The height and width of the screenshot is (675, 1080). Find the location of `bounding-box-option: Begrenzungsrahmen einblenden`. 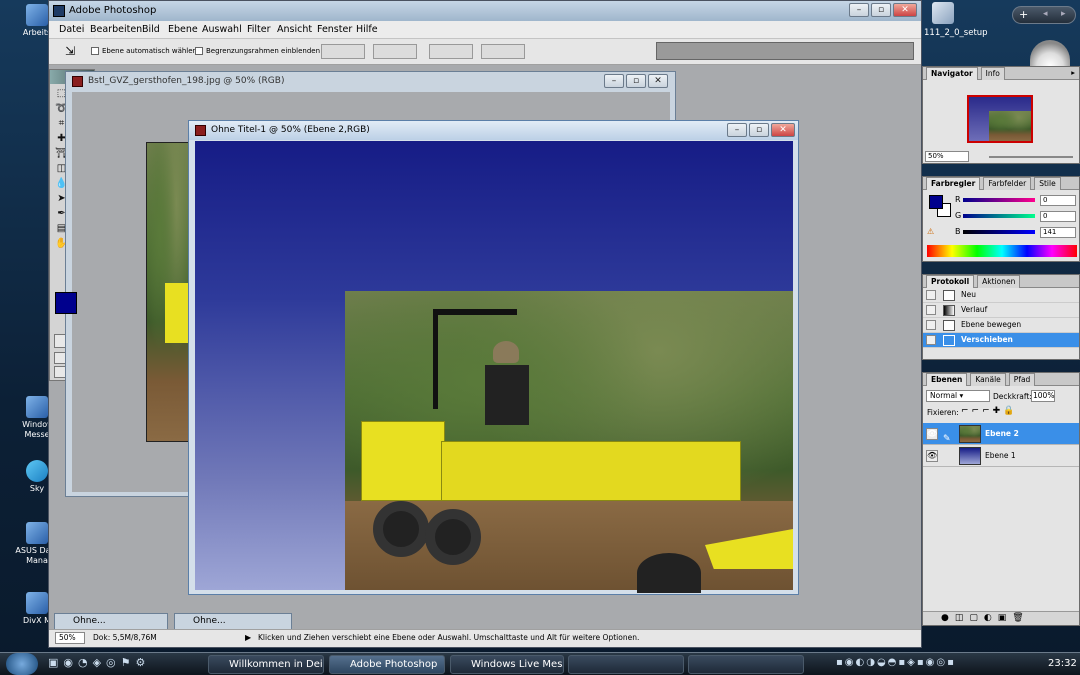

bounding-box-option: Begrenzungsrahmen einblenden is located at coordinates (257, 51).